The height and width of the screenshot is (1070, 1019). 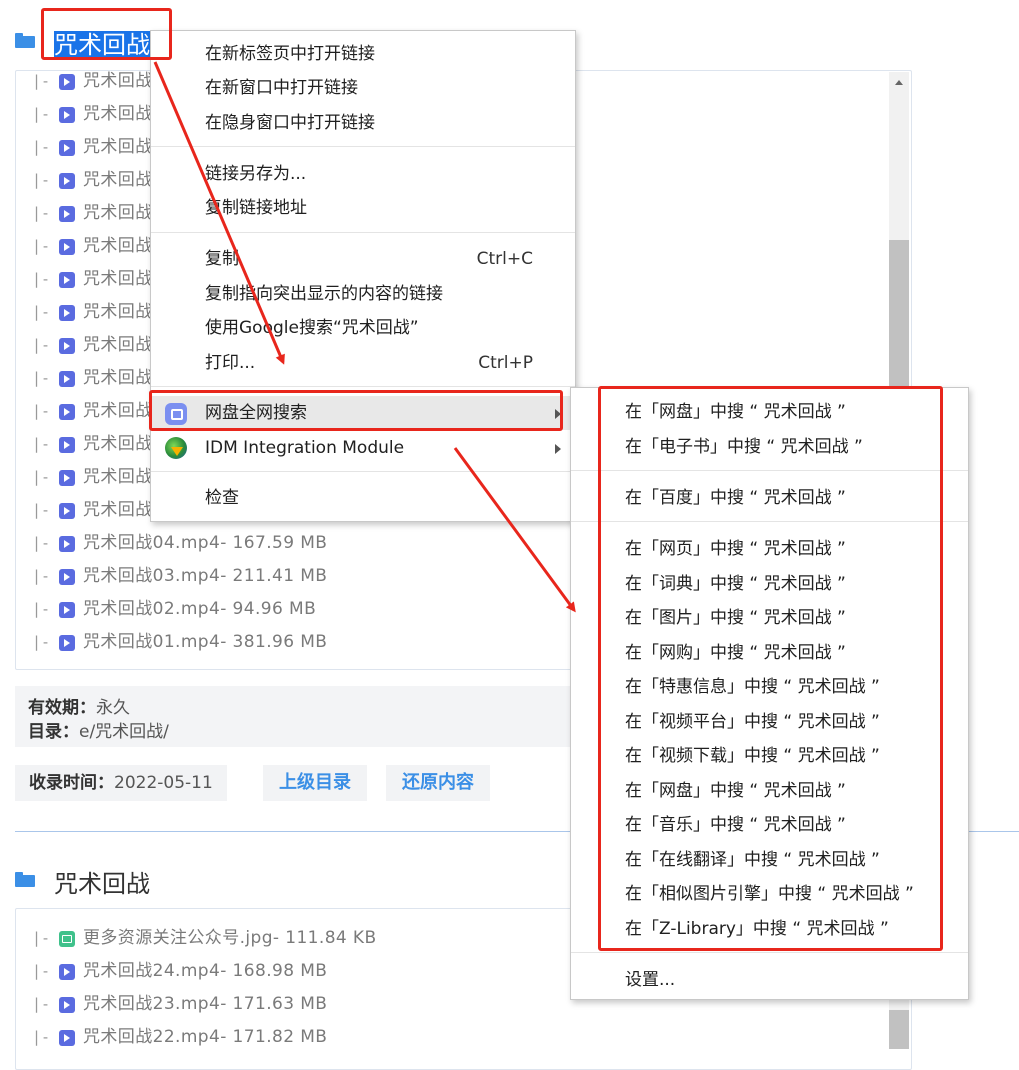 I want to click on section-title: 咒术回战, so click(x=102, y=881).